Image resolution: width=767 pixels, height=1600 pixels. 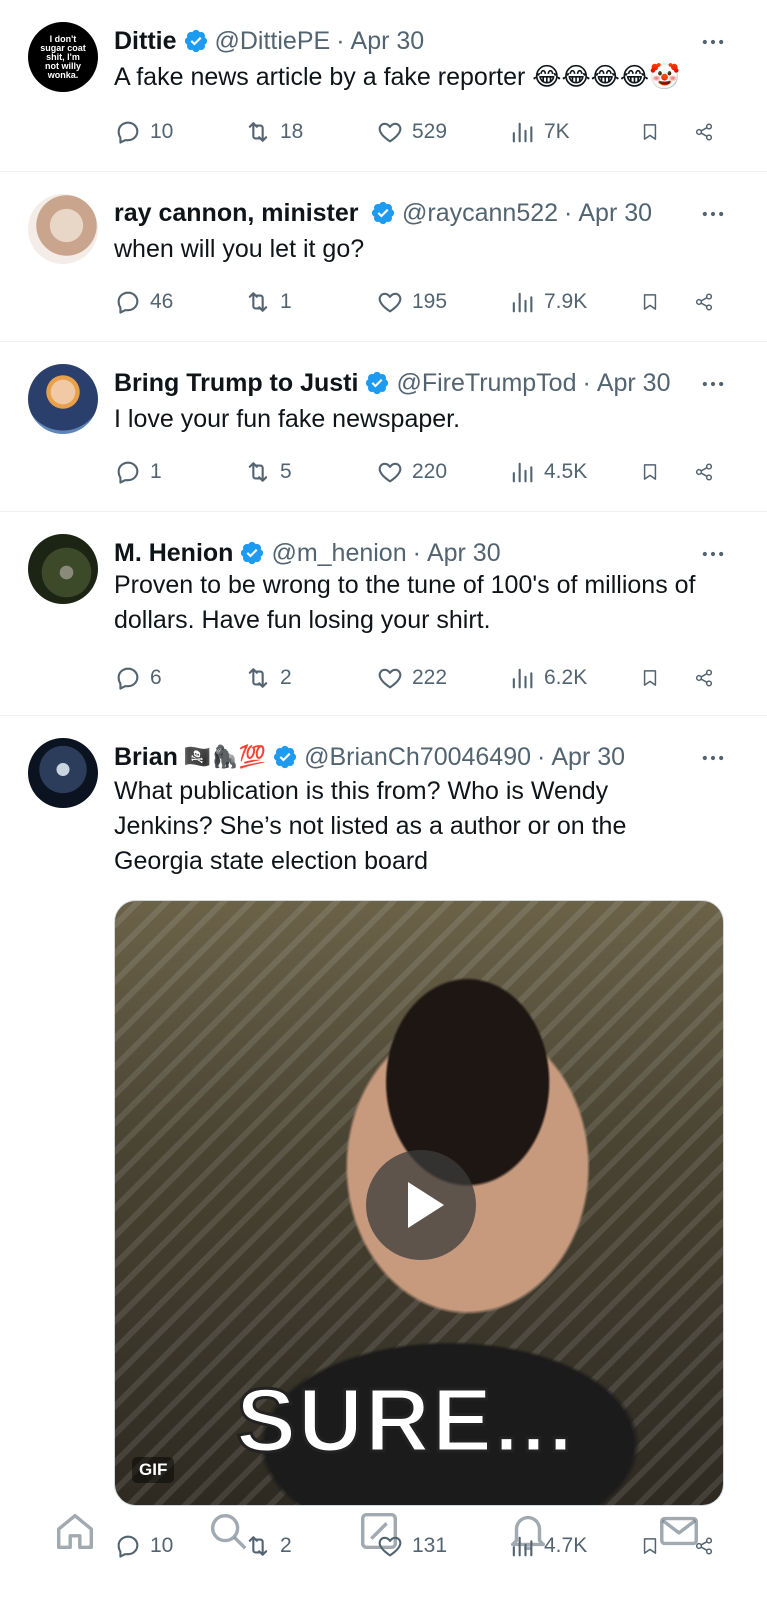 What do you see at coordinates (239, 213) in the screenshot?
I see `author-name: ray cannon, minister c` at bounding box center [239, 213].